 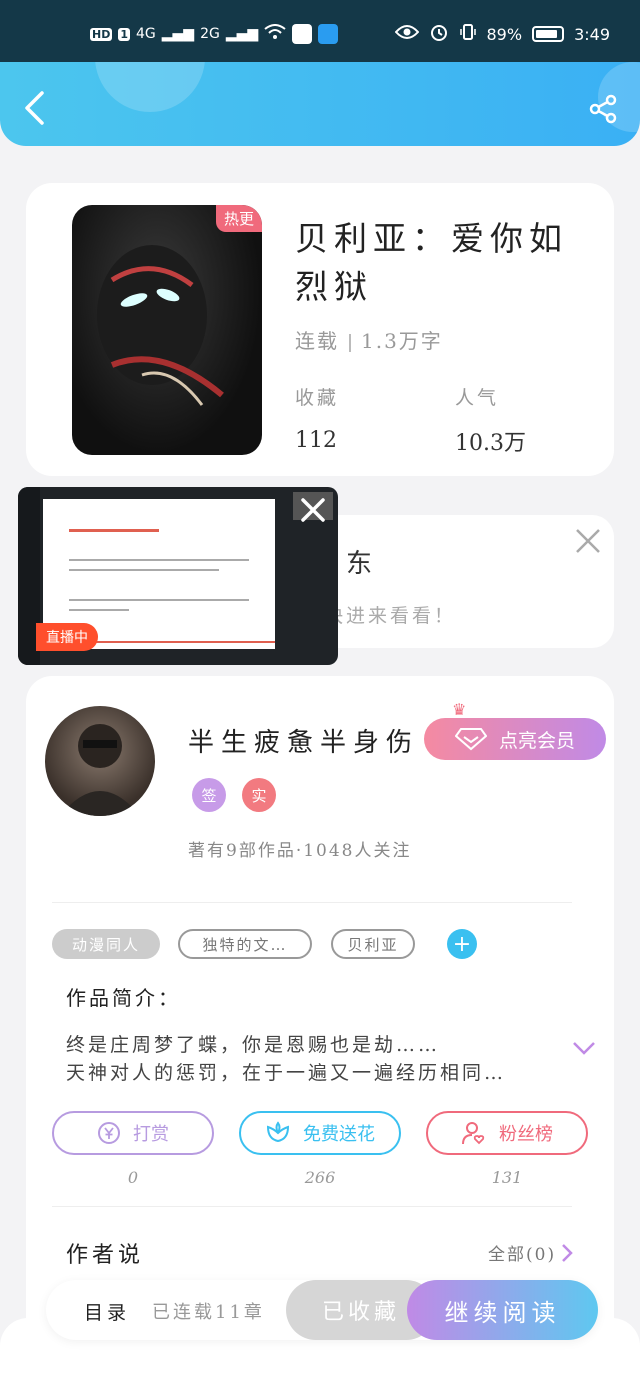 What do you see at coordinates (210, 34) in the screenshot?
I see `network-2: 2G` at bounding box center [210, 34].